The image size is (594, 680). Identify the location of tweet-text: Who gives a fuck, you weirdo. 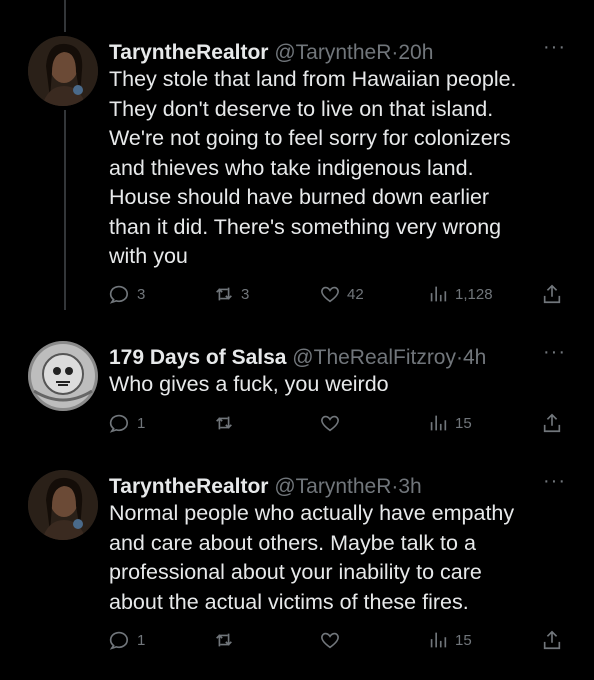
(336, 385).